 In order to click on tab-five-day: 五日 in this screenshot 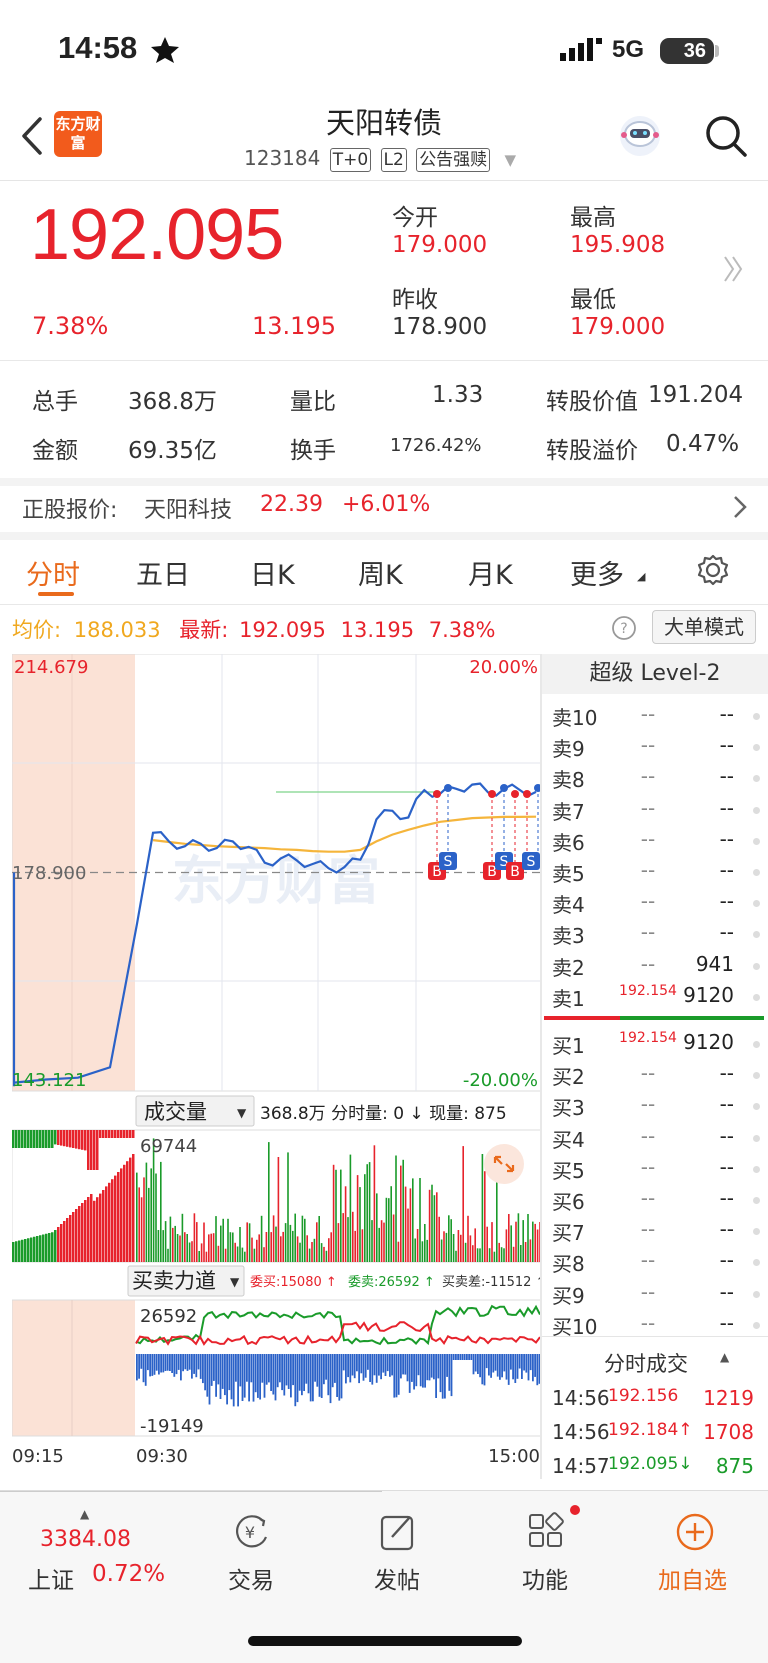, I will do `click(163, 572)`.